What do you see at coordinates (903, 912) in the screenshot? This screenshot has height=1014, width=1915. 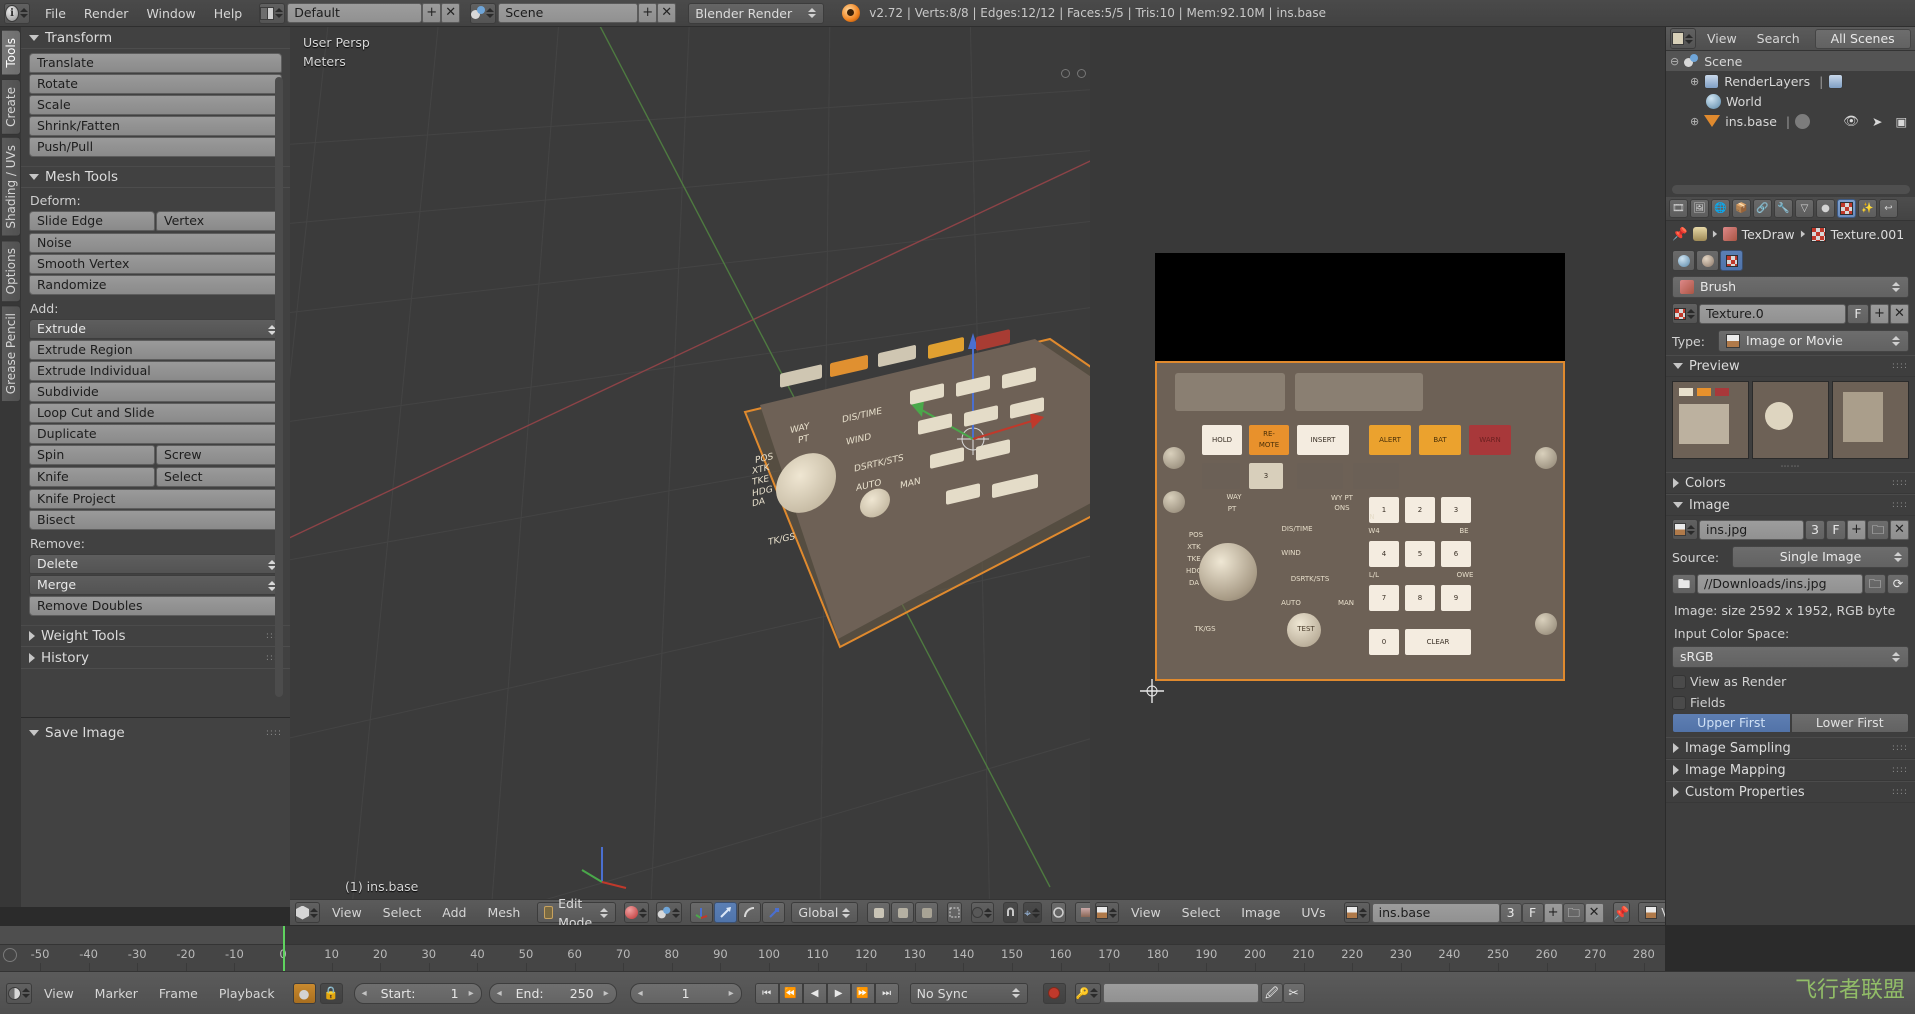 I see `edge-select-mode-icon` at bounding box center [903, 912].